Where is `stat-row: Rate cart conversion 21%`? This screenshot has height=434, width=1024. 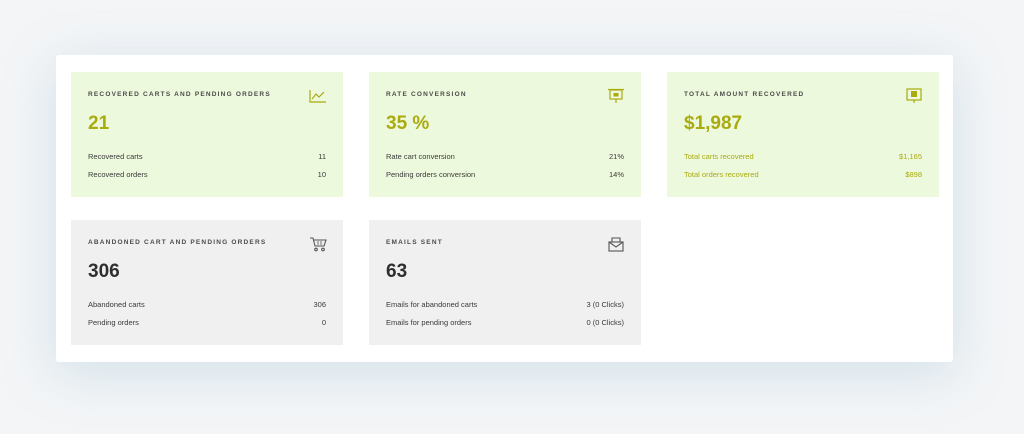 stat-row: Rate cart conversion 21% is located at coordinates (505, 158).